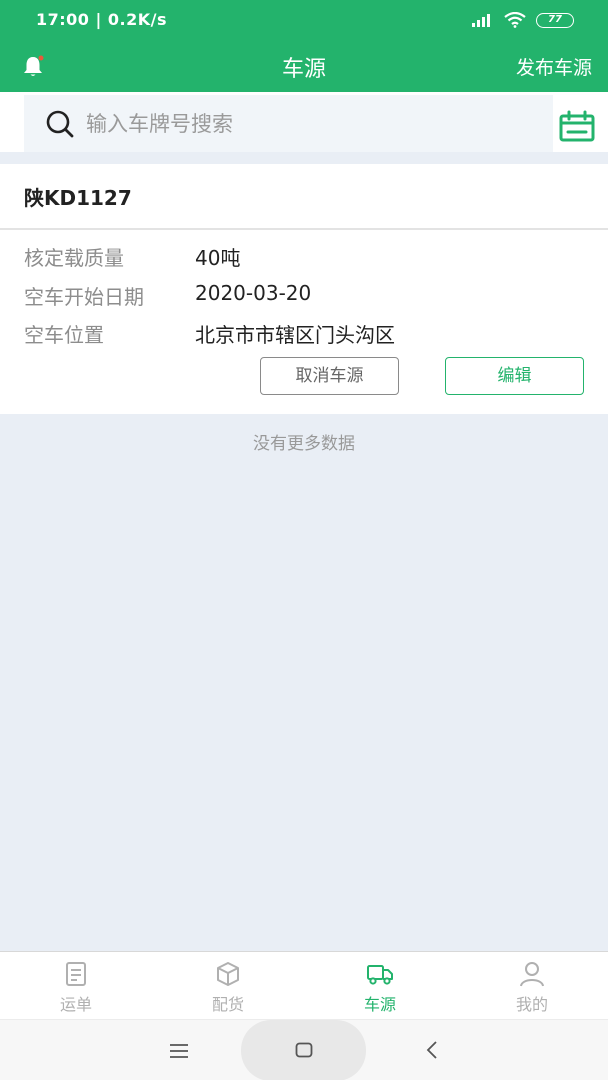 The image size is (608, 1080). Describe the element at coordinates (228, 974) in the screenshot. I see `package-icon` at that location.